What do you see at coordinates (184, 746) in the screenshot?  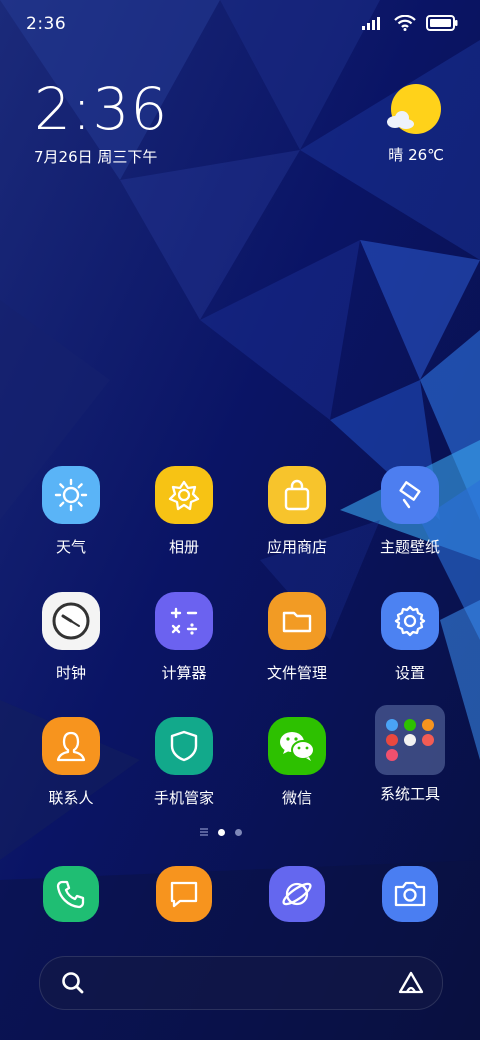 I see `shield-icon` at bounding box center [184, 746].